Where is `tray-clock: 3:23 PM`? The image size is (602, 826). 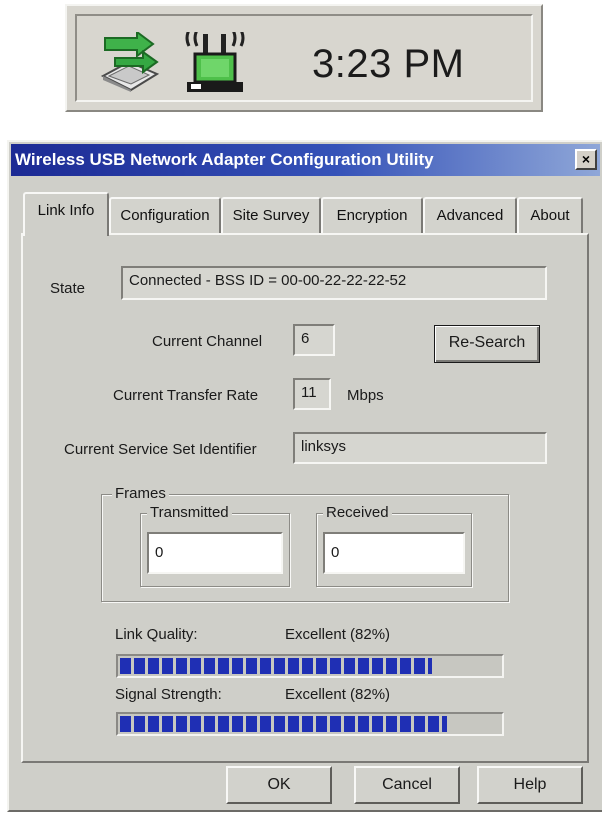
tray-clock: 3:23 PM is located at coordinates (388, 64).